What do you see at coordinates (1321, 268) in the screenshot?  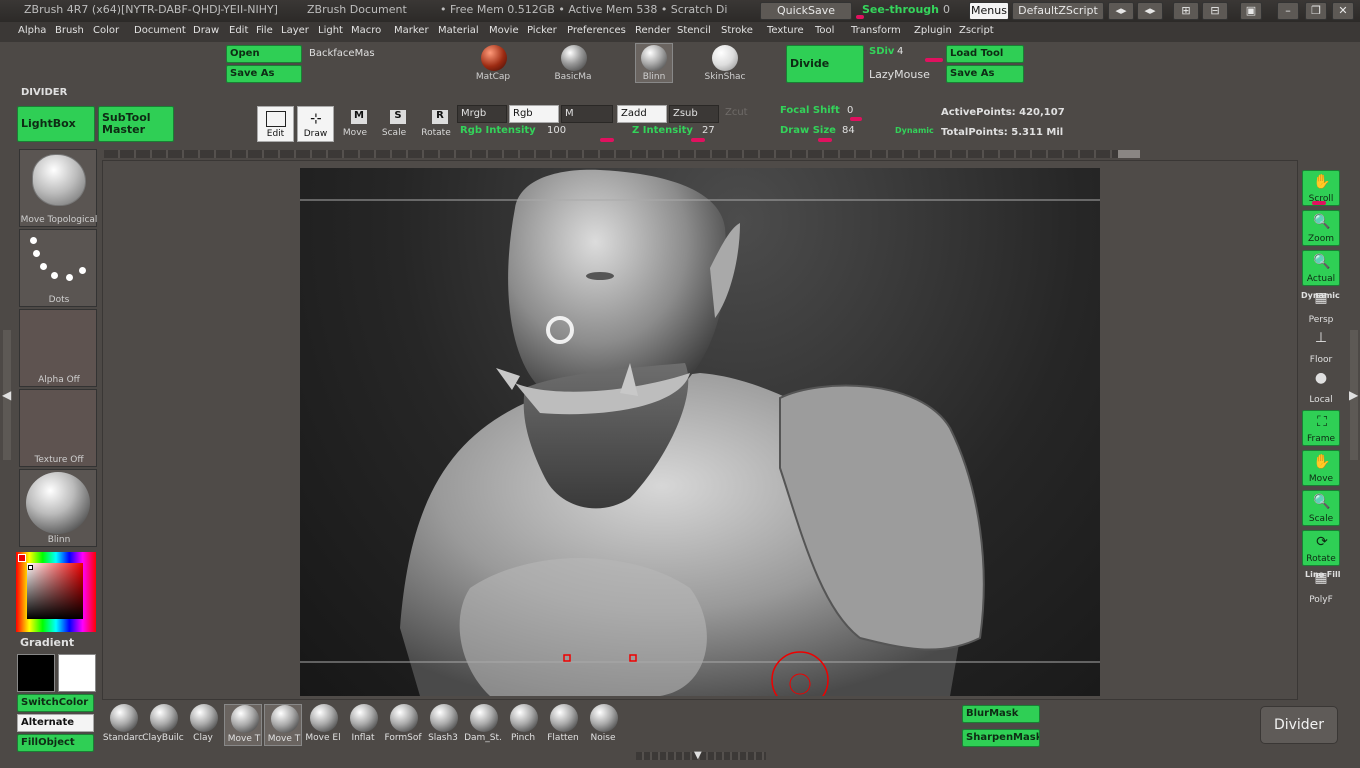 I see `actual-button: 🔍 Actual` at bounding box center [1321, 268].